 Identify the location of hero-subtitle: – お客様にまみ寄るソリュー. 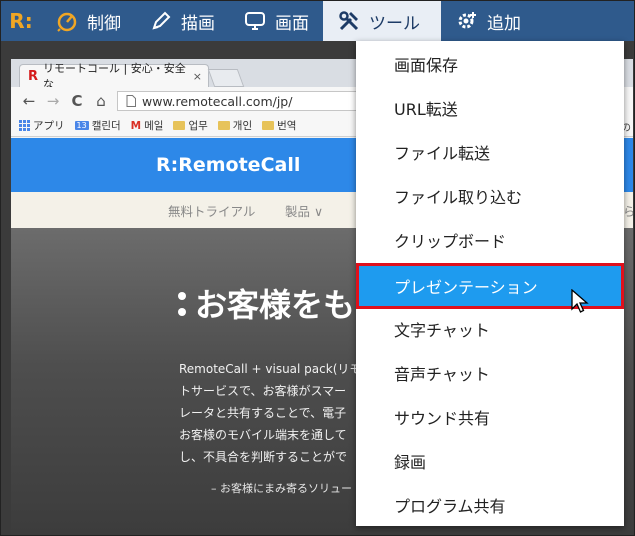
(281, 488).